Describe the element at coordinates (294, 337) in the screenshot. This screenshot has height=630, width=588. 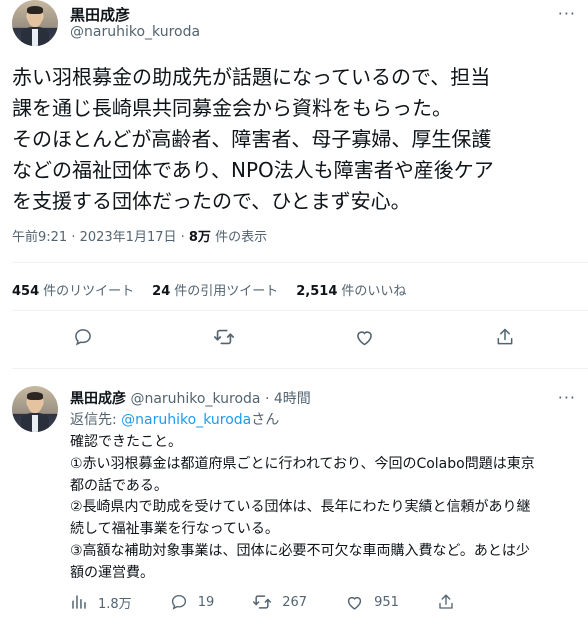
I see `tweet-actions` at that location.